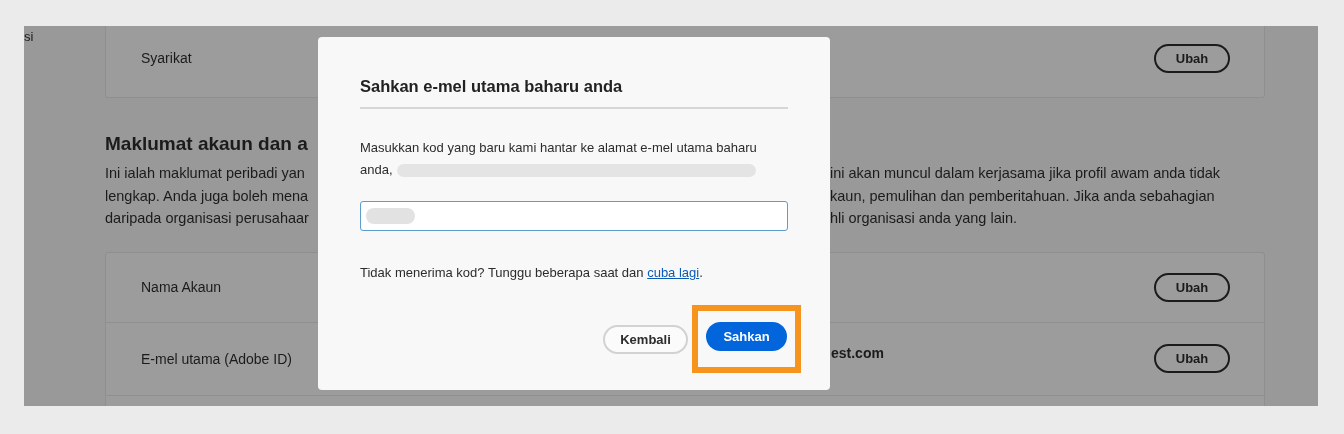  I want to click on description-text: hli organisasi anda yang lain., so click(924, 218).